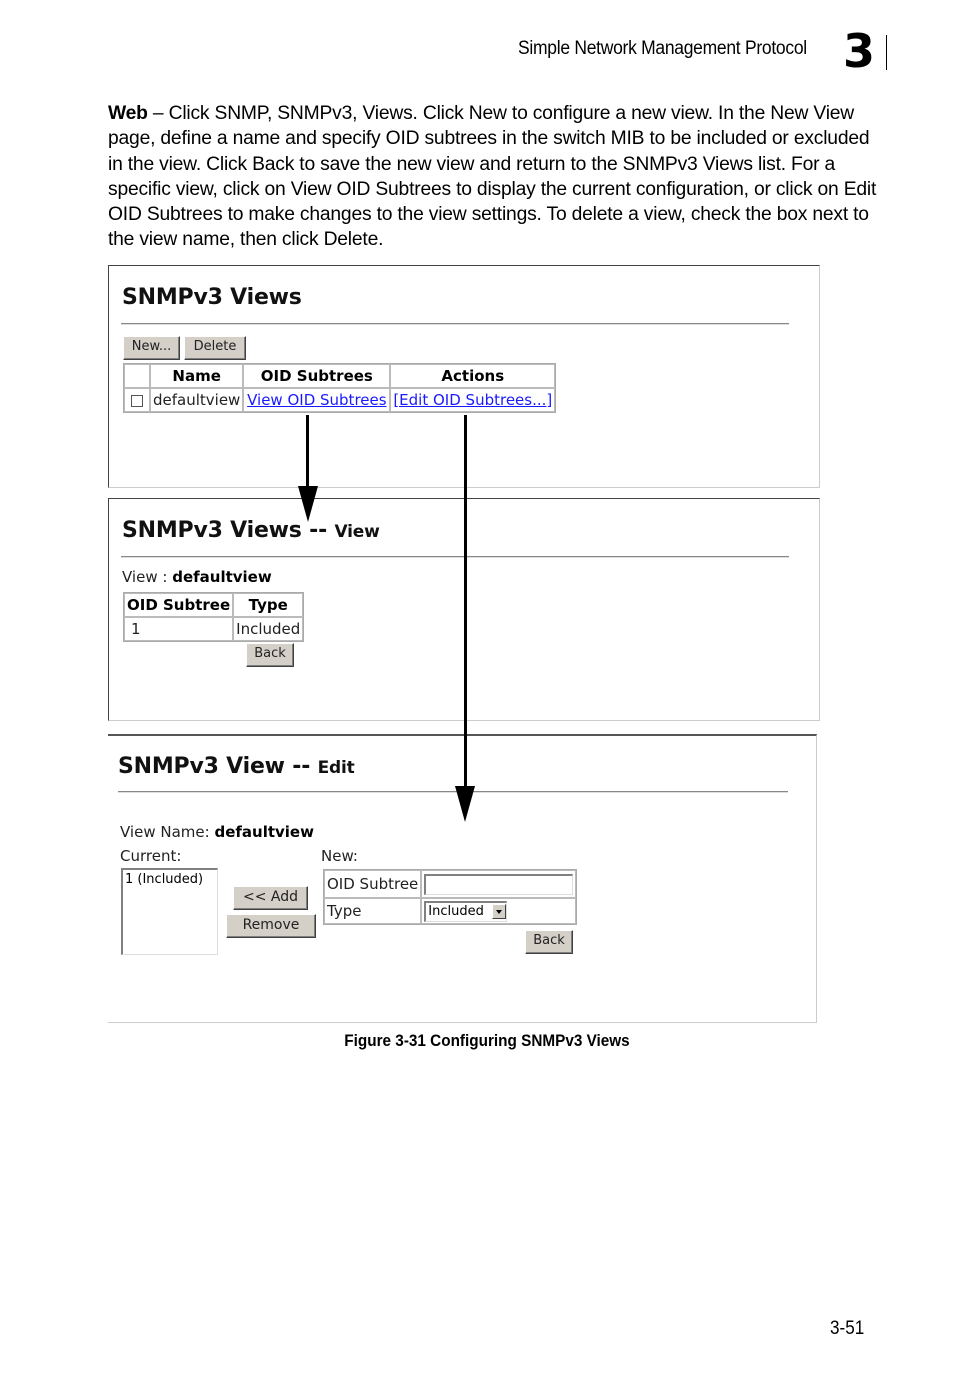  I want to click on type-select-cell: Included, so click(499, 911).